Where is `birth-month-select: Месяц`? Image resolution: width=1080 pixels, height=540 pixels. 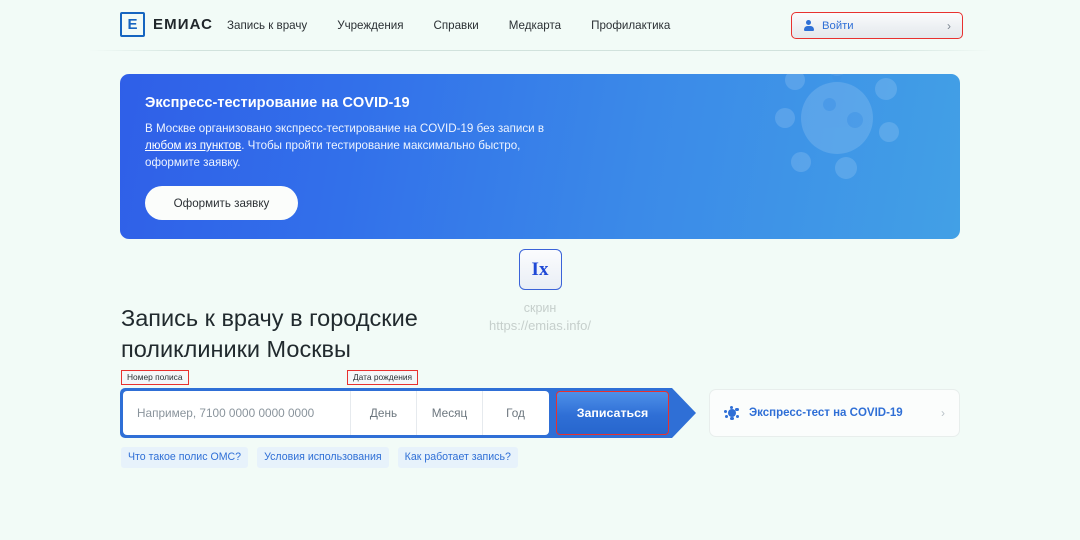
birth-month-select: Месяц is located at coordinates (450, 413).